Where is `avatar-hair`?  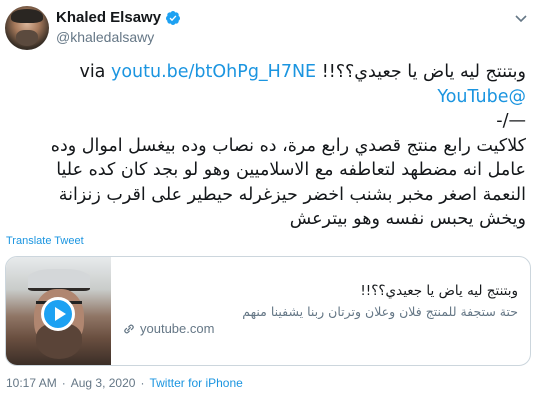
avatar-hair is located at coordinates (27, 16).